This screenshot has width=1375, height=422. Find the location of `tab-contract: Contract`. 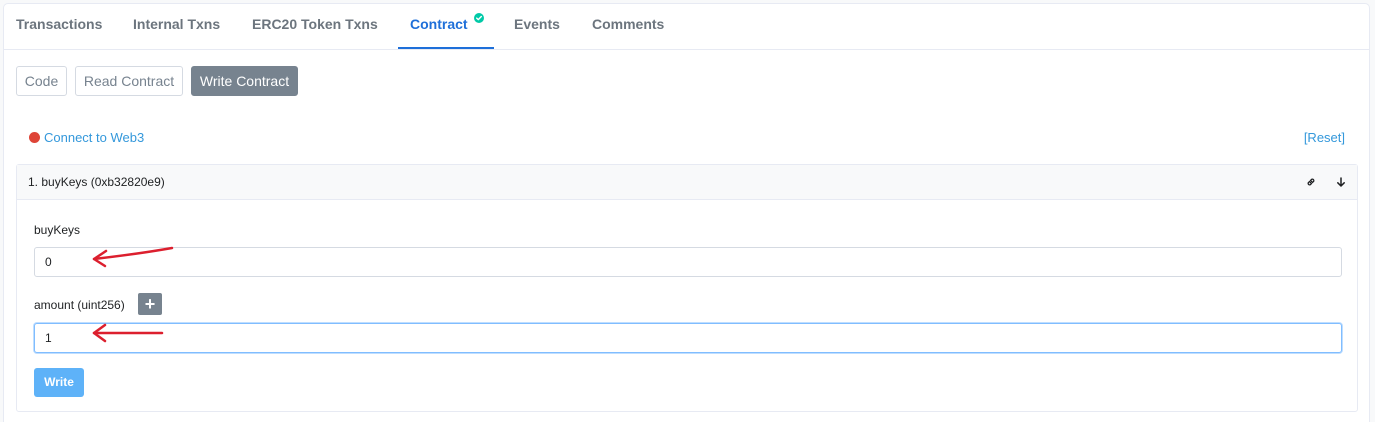

tab-contract: Contract is located at coordinates (446, 26).